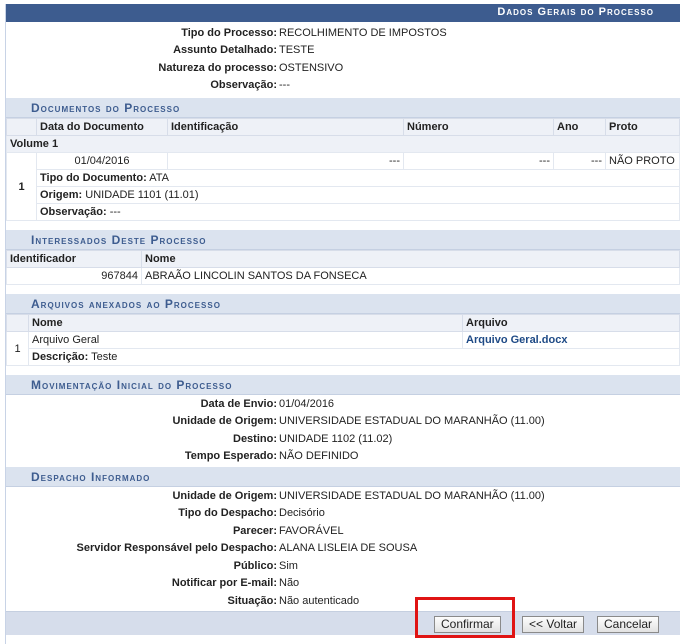  Describe the element at coordinates (224, 583) in the screenshot. I see `field-label: Notificar por E-mail:` at that location.